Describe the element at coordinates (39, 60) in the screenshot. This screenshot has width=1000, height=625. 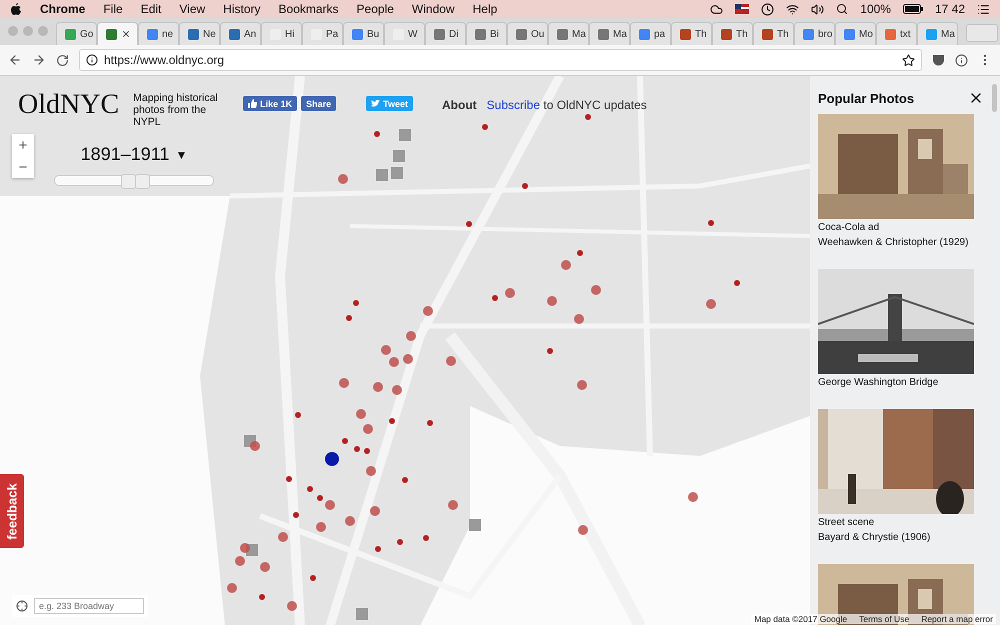
I see `forward-icon` at that location.